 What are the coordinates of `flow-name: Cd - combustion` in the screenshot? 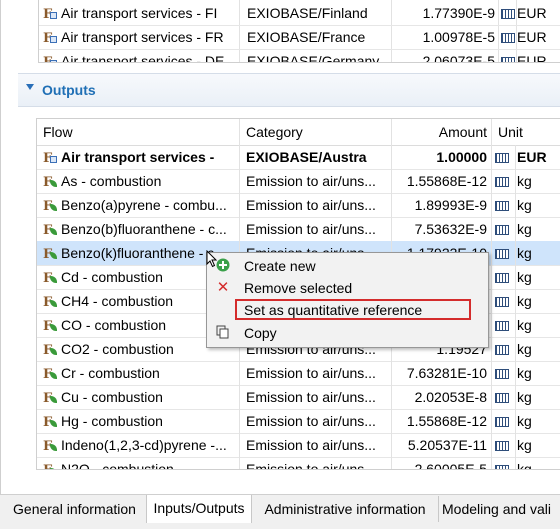 It's located at (112, 277).